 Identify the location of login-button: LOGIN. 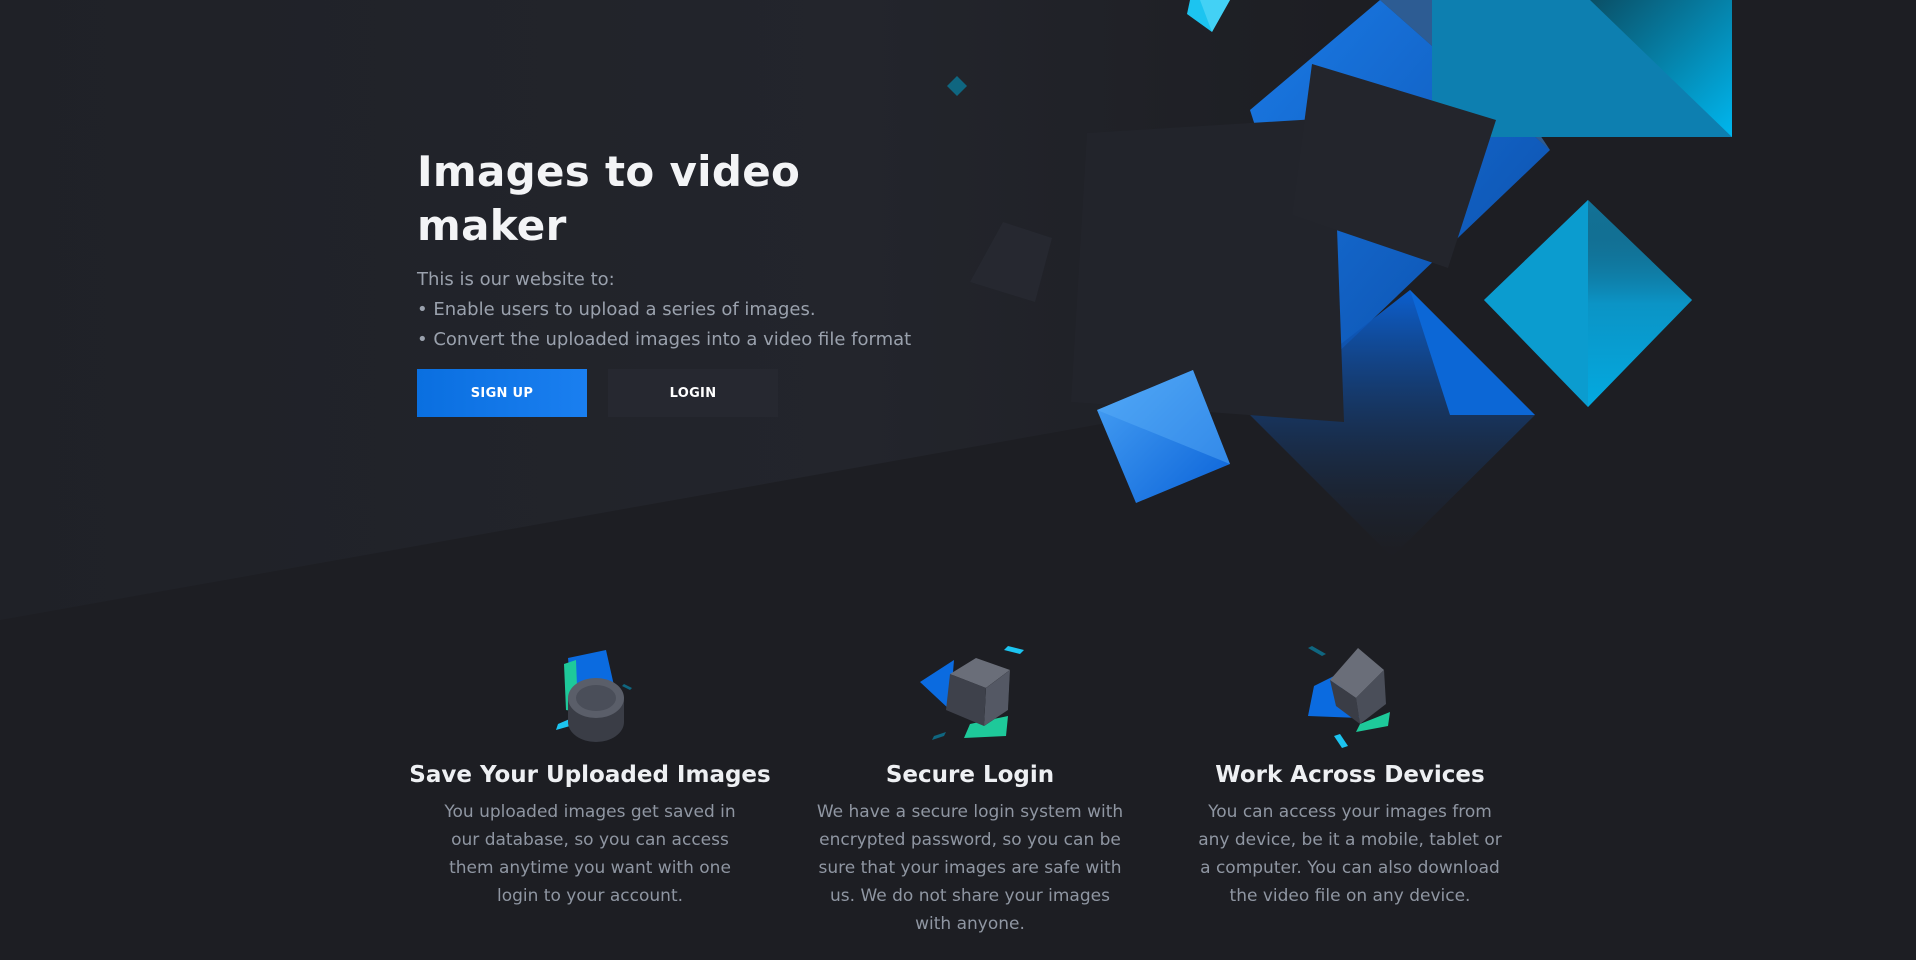
(693, 393).